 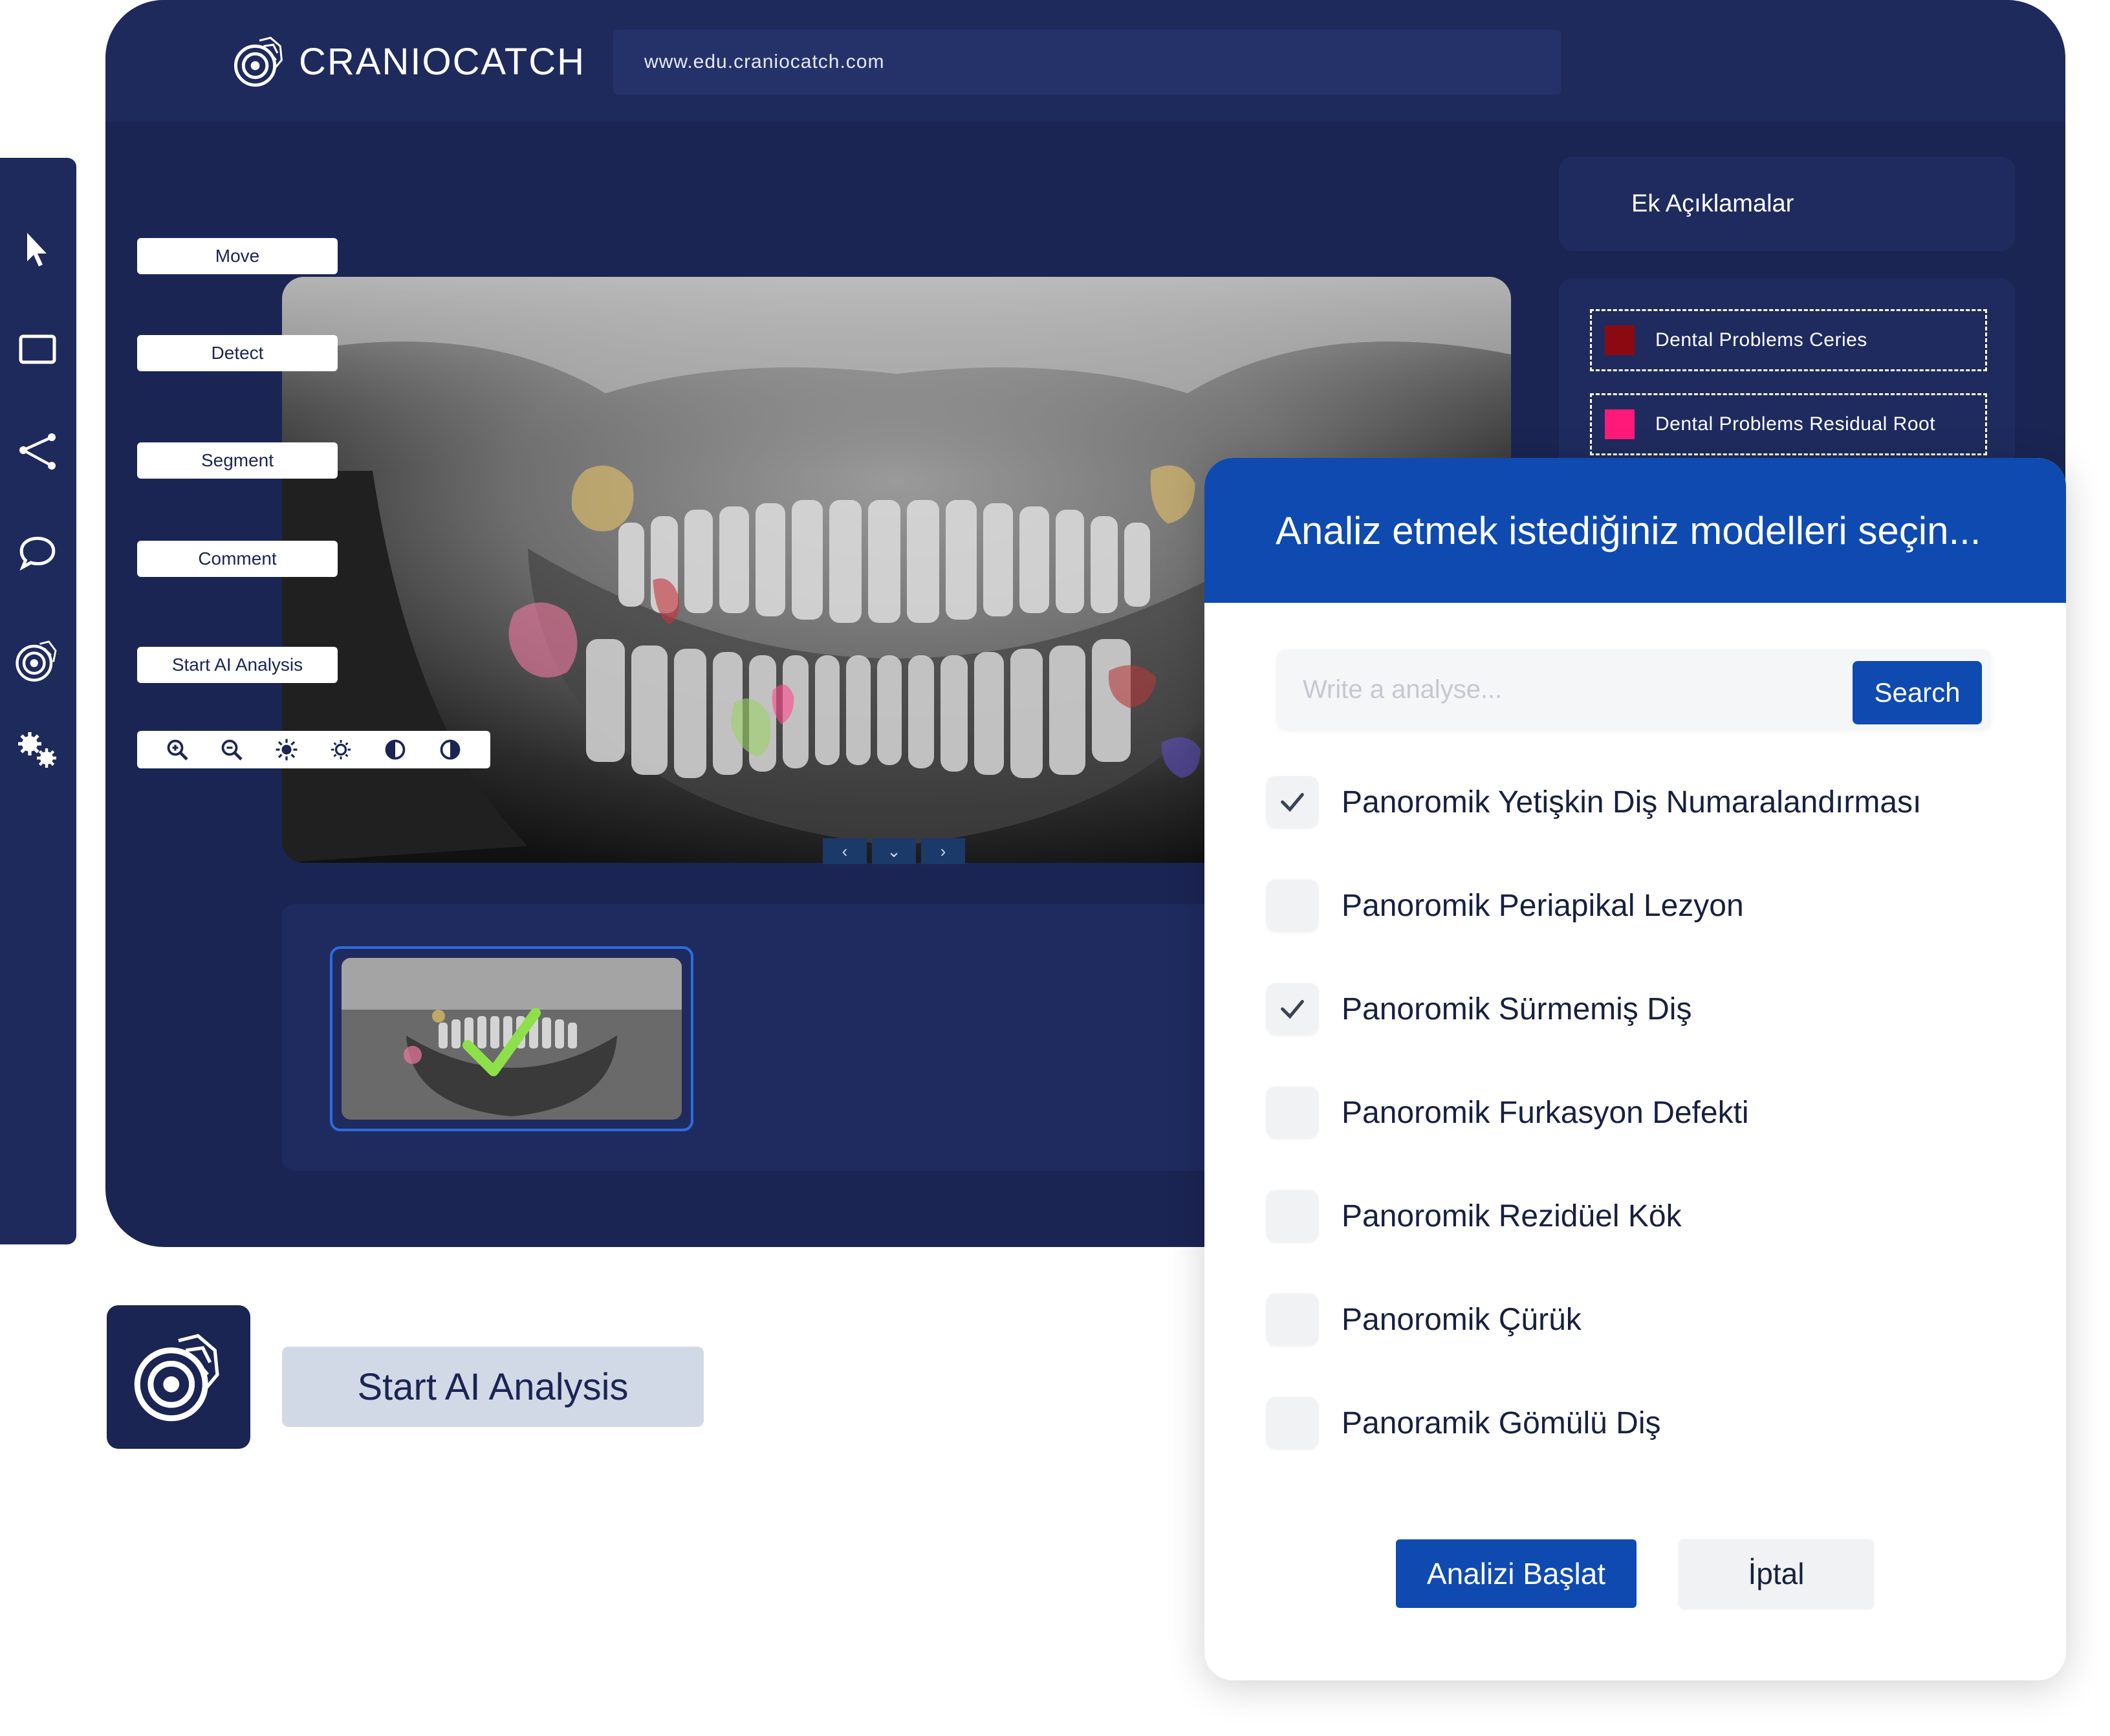 I want to click on start-ai-analysis-tool-button: Start AI Analysis, so click(x=237, y=665).